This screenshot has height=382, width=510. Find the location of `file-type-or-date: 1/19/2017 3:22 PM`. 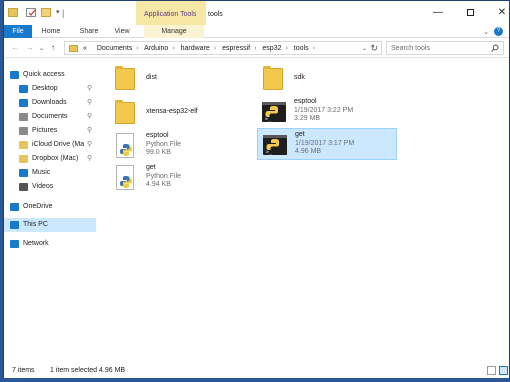

file-type-or-date: 1/19/2017 3:22 PM is located at coordinates (324, 110).